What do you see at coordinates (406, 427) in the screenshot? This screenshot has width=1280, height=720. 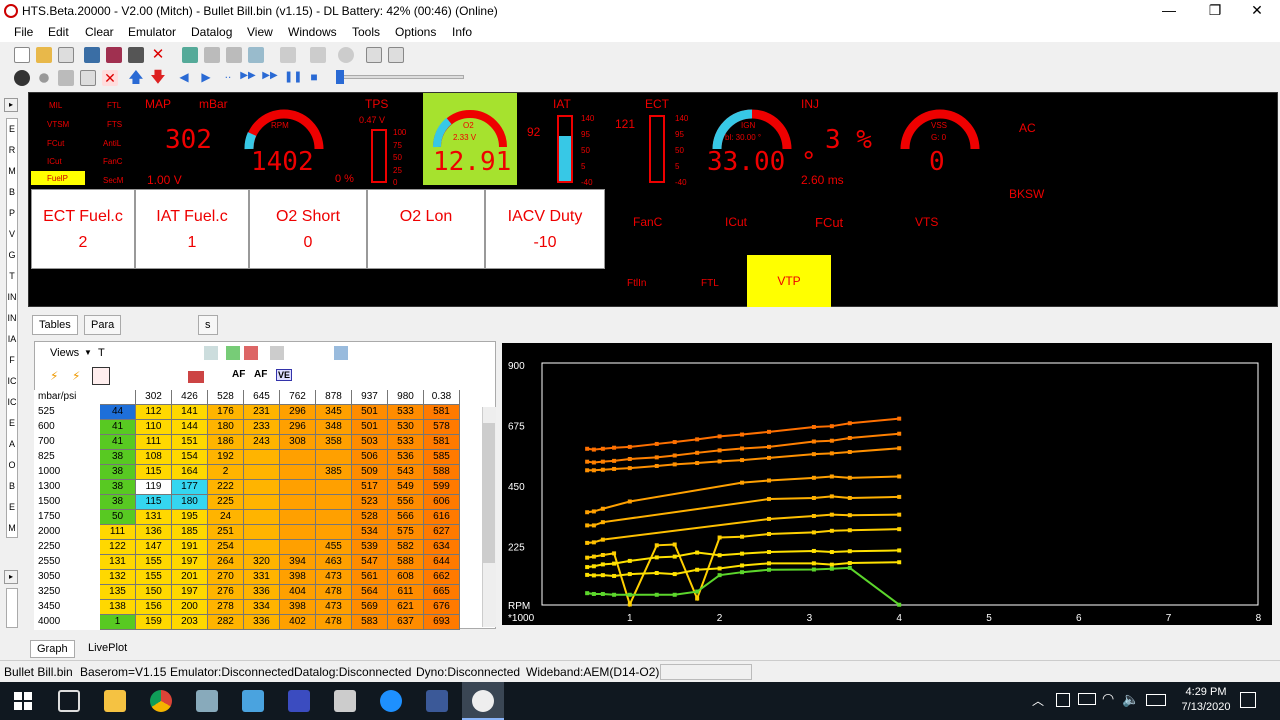 I see `grid-cell: 530` at bounding box center [406, 427].